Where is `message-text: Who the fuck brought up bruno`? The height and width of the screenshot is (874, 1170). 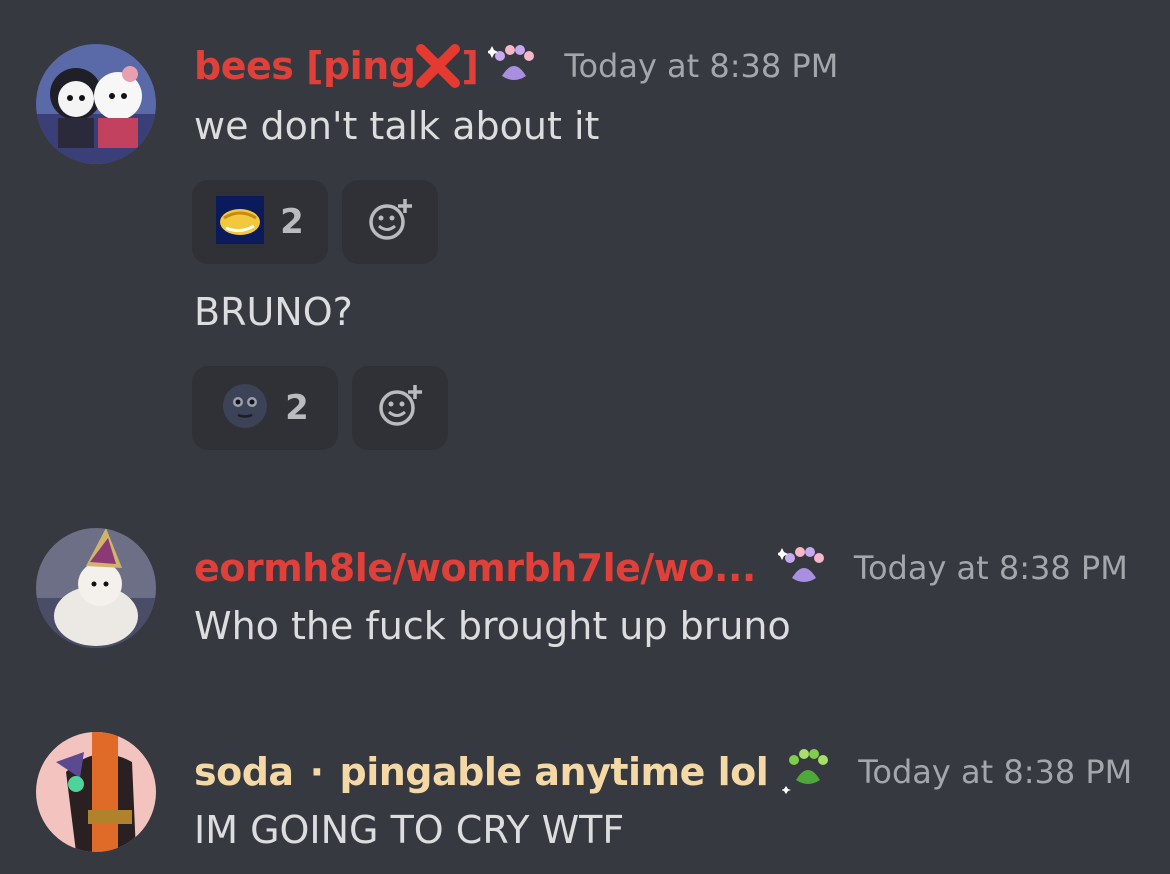 message-text: Who the fuck brought up bruno is located at coordinates (492, 626).